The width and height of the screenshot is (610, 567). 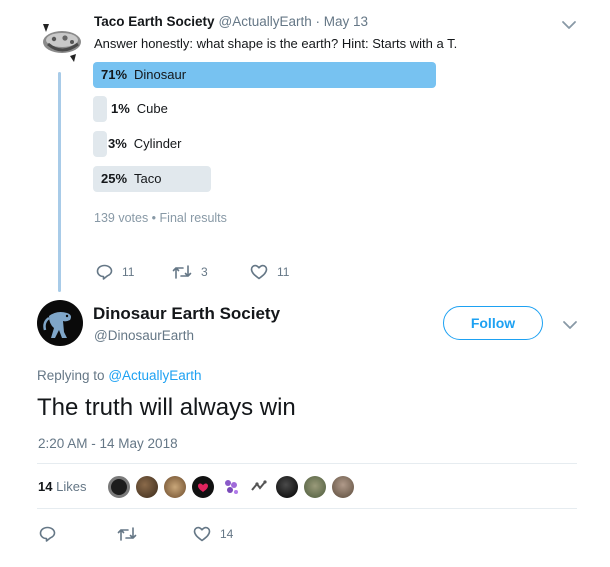 I want to click on poll-option-label: Cube, so click(x=152, y=108).